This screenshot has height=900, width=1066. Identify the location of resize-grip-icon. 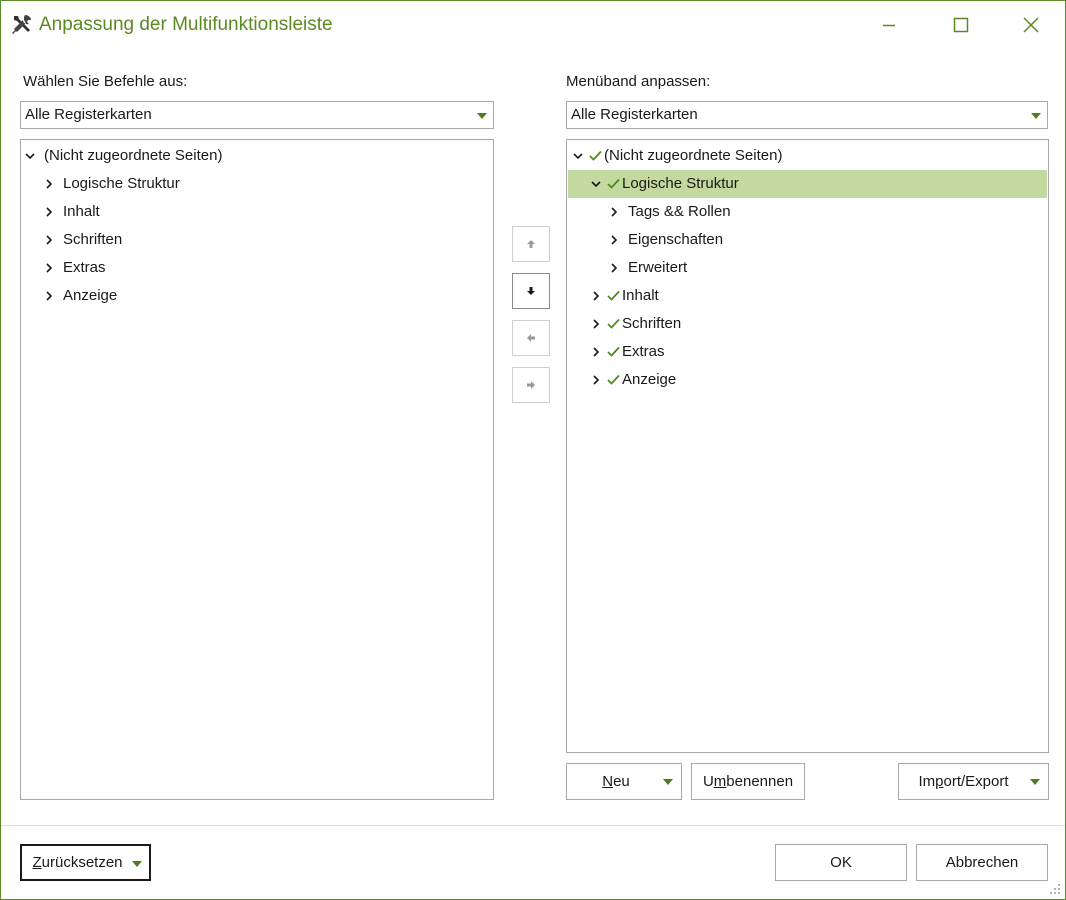
(1055, 889).